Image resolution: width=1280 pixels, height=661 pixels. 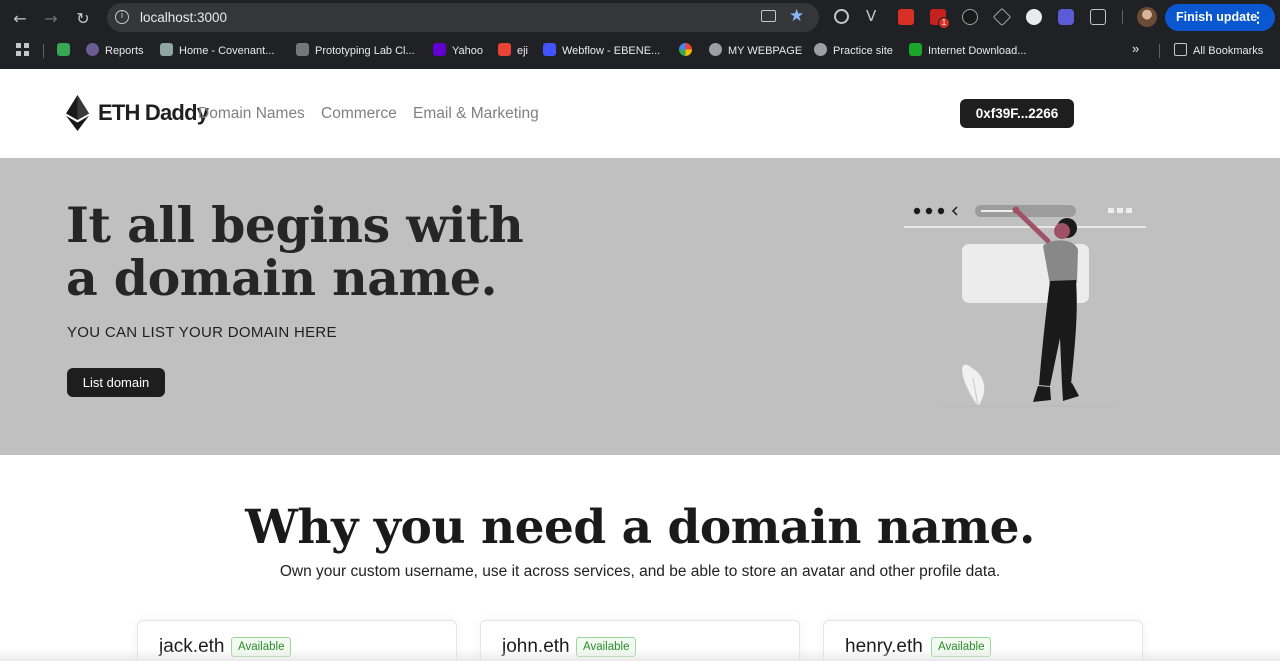 What do you see at coordinates (302, 49) in the screenshot?
I see `prototyping-icon` at bounding box center [302, 49].